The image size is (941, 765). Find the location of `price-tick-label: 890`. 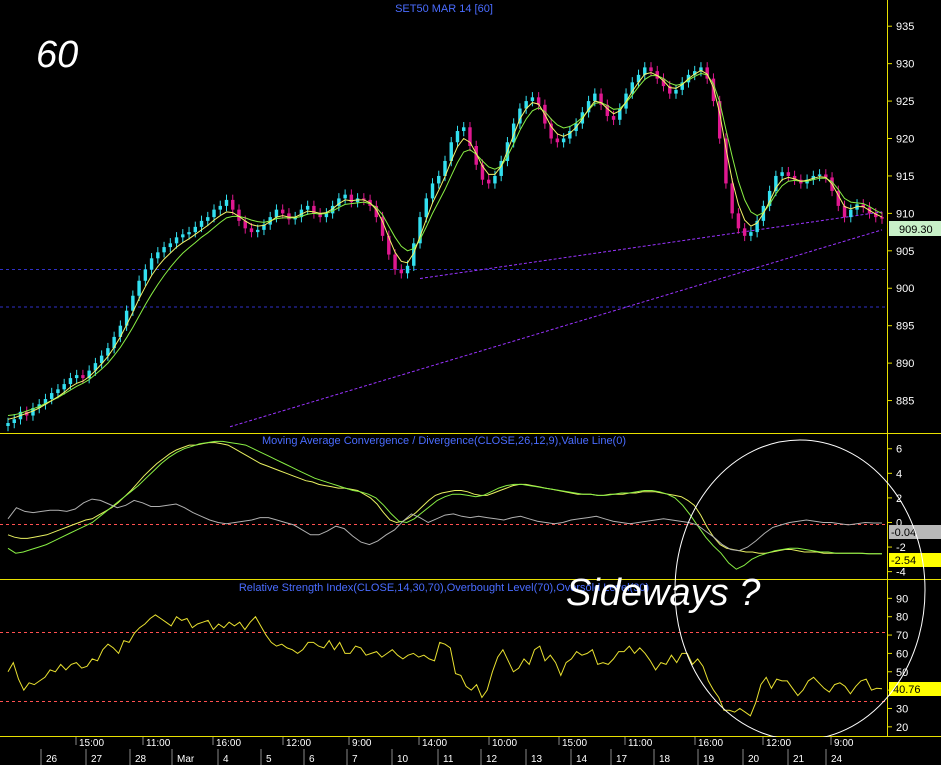

price-tick-label: 890 is located at coordinates (905, 364).